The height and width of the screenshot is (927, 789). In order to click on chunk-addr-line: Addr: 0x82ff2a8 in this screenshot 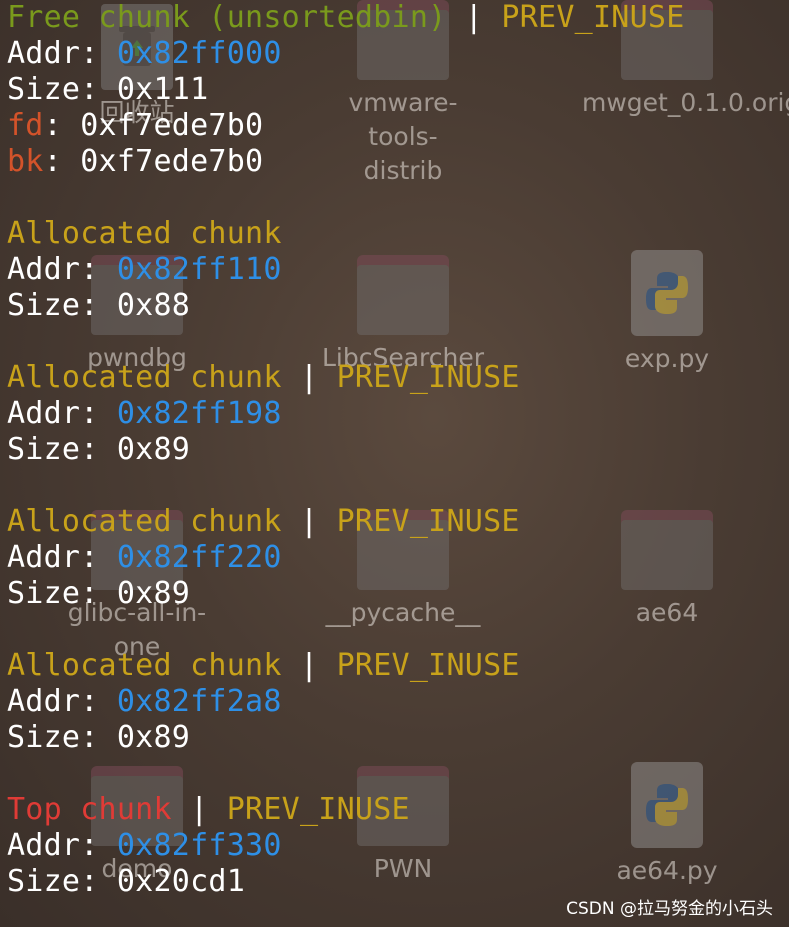, I will do `click(397, 702)`.